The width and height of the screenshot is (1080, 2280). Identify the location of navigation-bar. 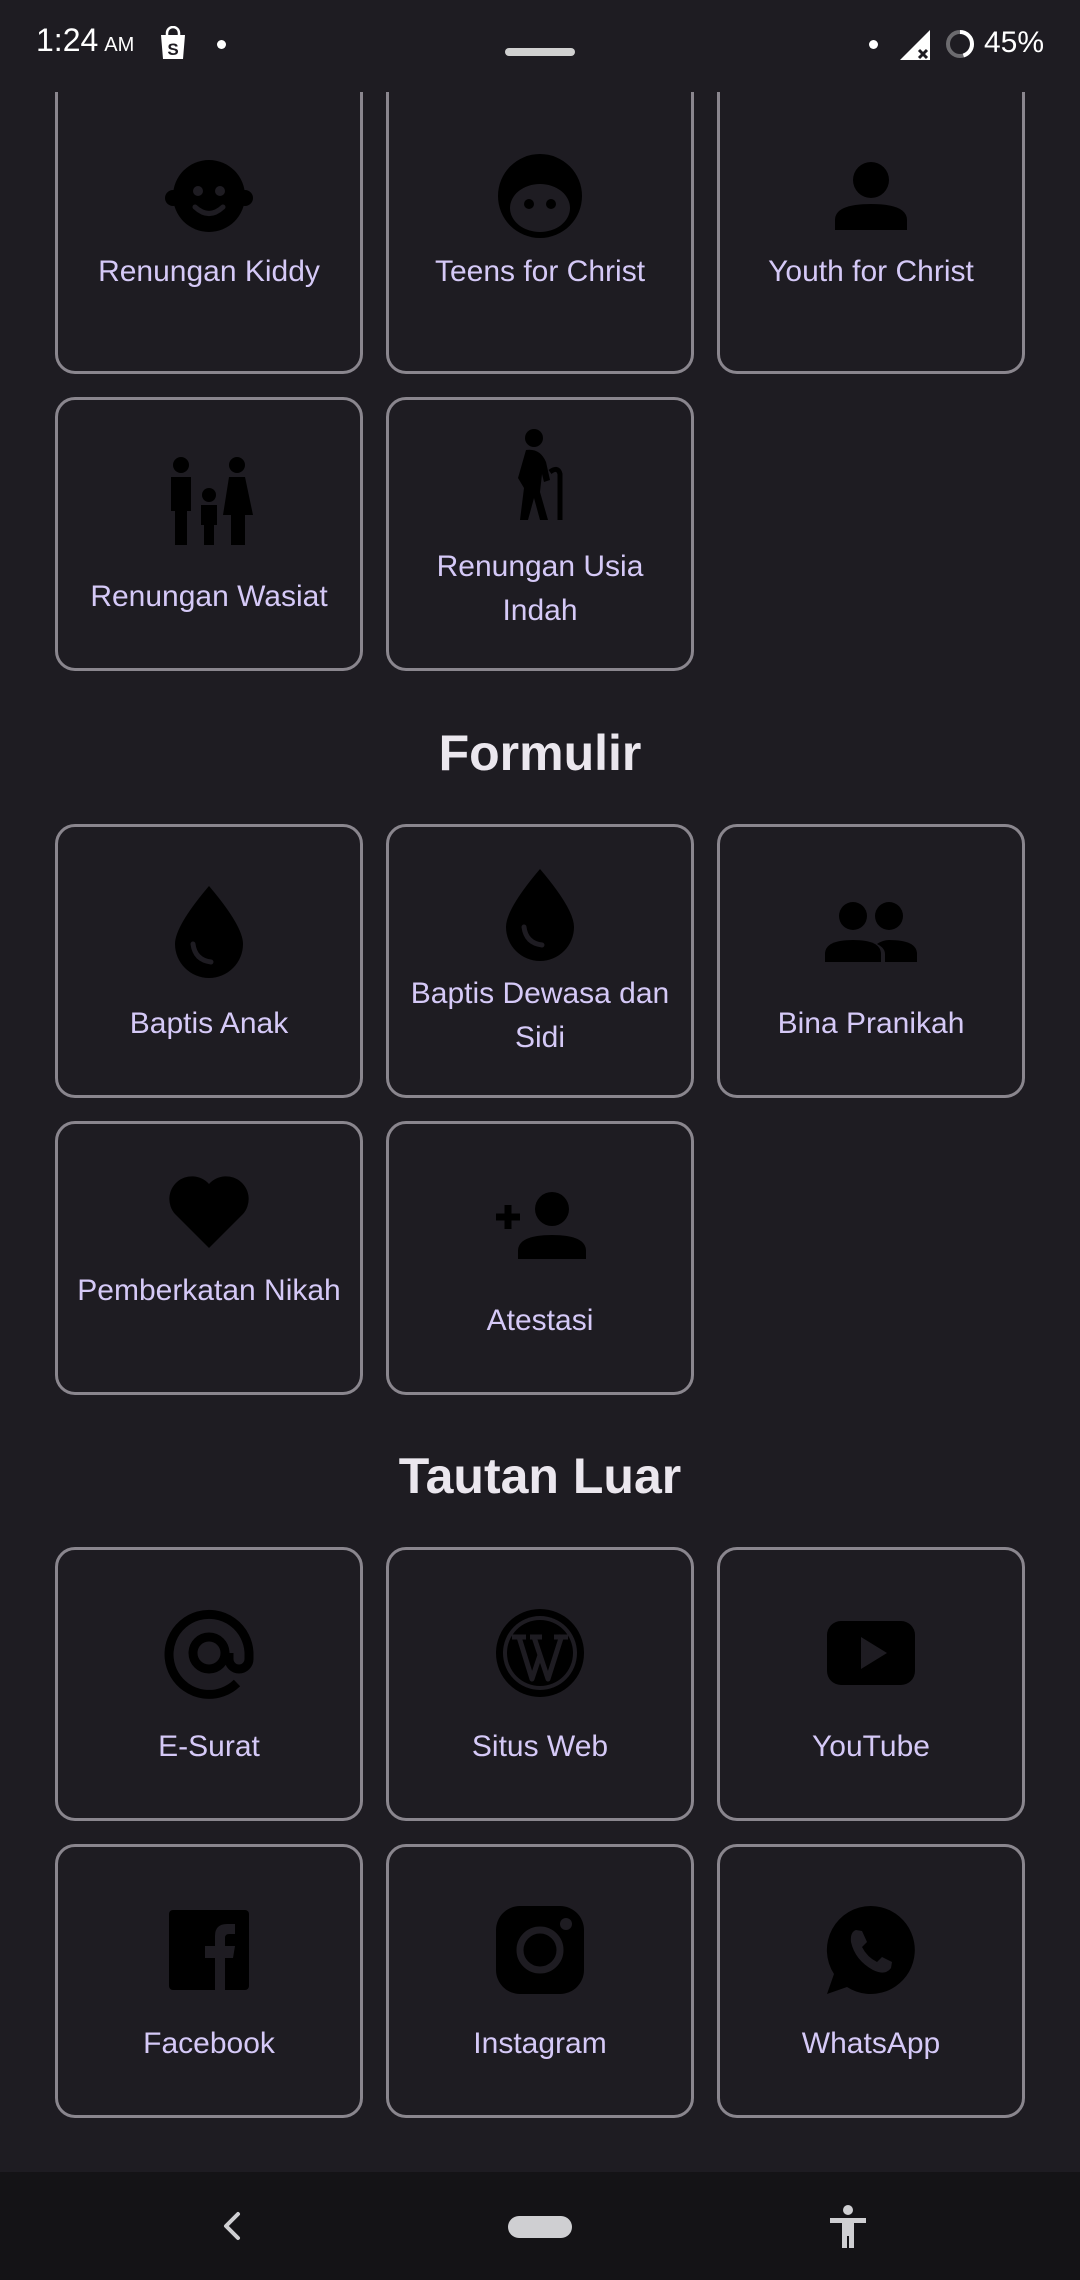
(540, 2226).